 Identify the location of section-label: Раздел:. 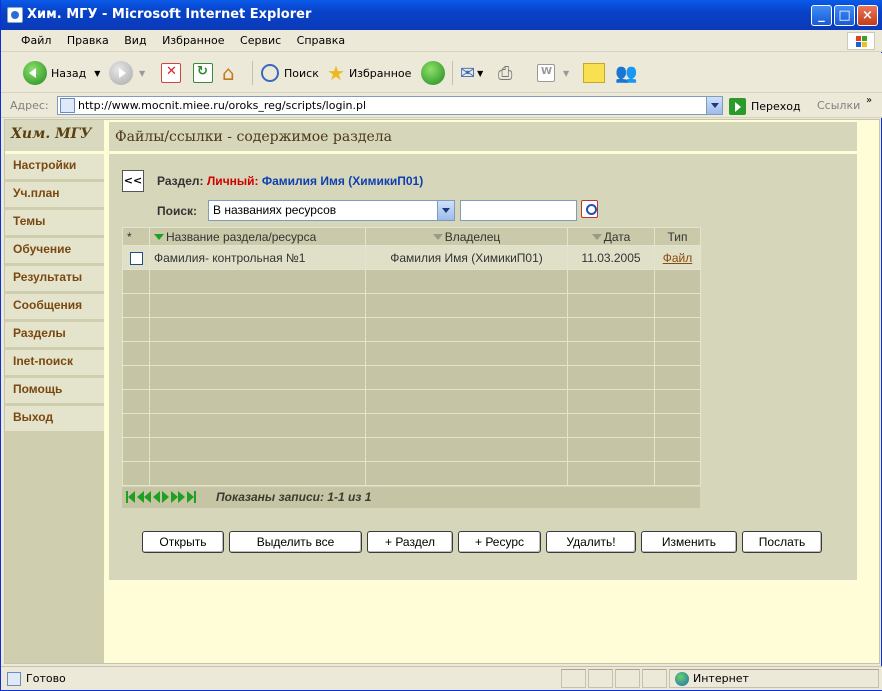
(180, 181).